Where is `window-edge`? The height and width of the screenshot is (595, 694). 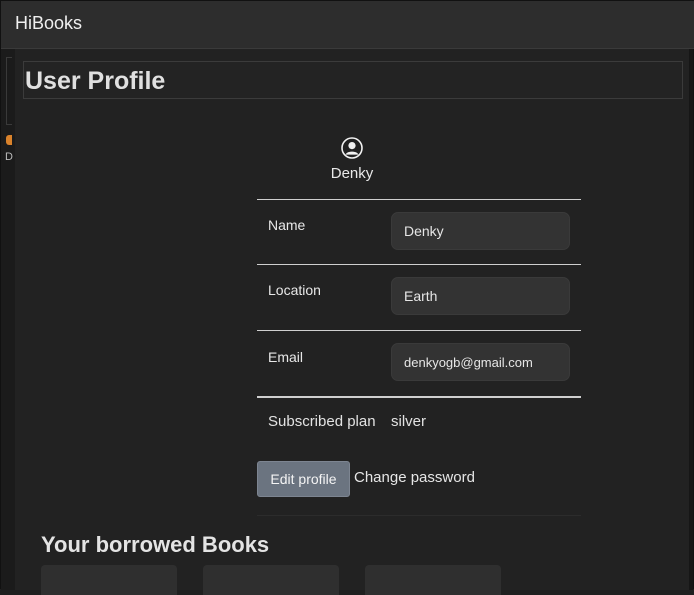 window-edge is located at coordinates (691, 319).